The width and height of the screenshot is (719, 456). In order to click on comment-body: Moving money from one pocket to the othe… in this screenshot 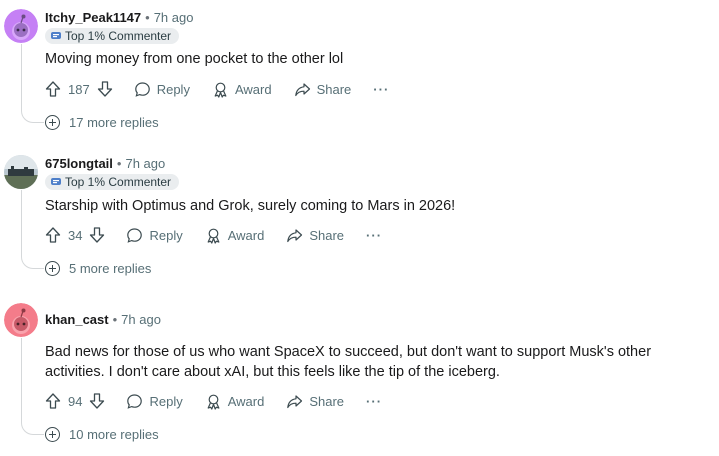, I will do `click(194, 59)`.